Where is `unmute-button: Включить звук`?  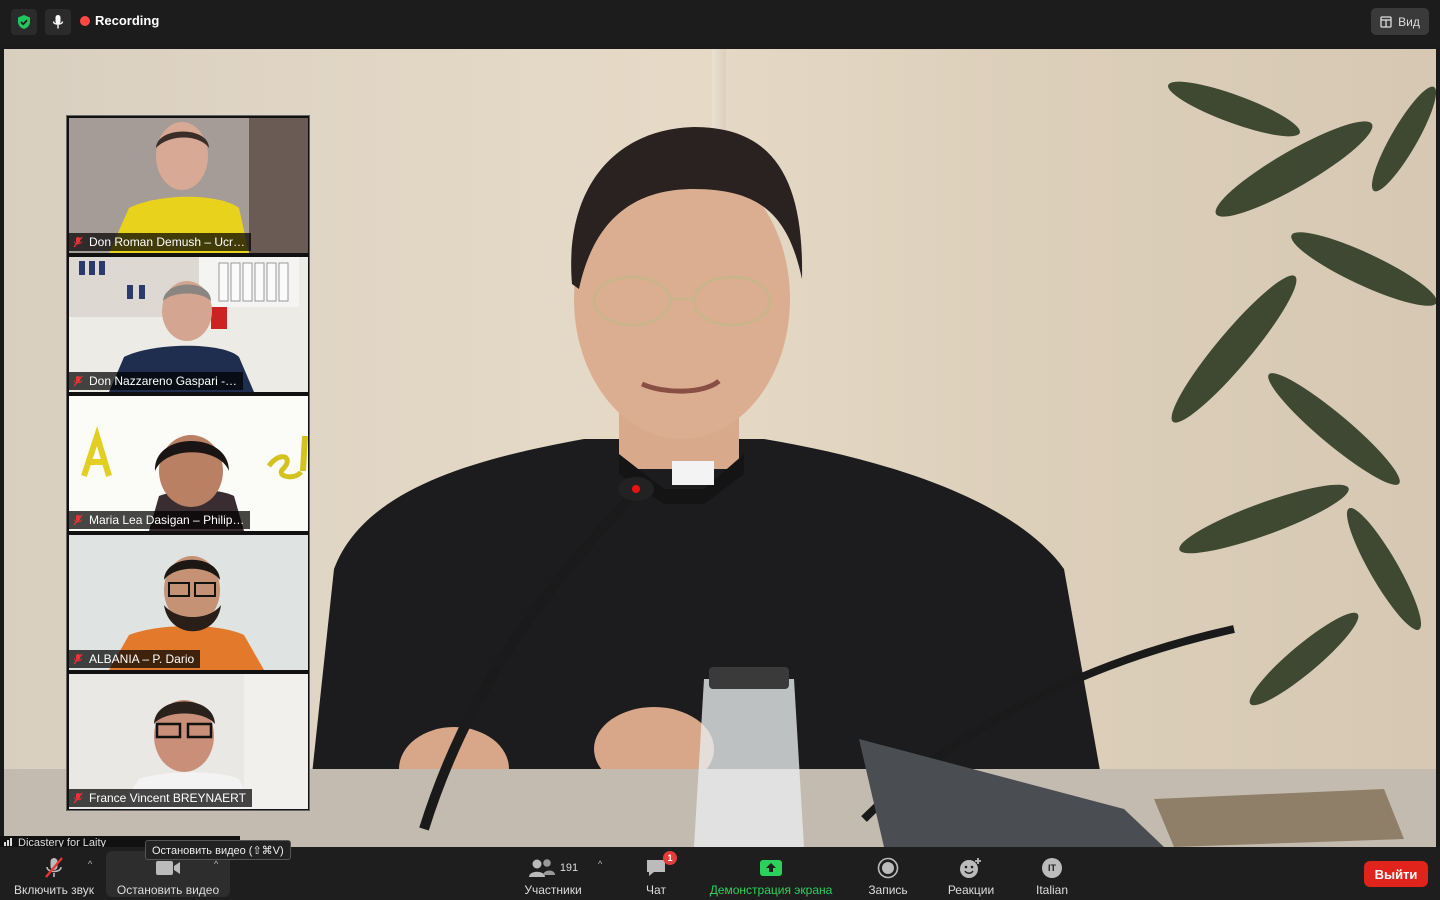
unmute-button: Включить звук is located at coordinates (54, 874).